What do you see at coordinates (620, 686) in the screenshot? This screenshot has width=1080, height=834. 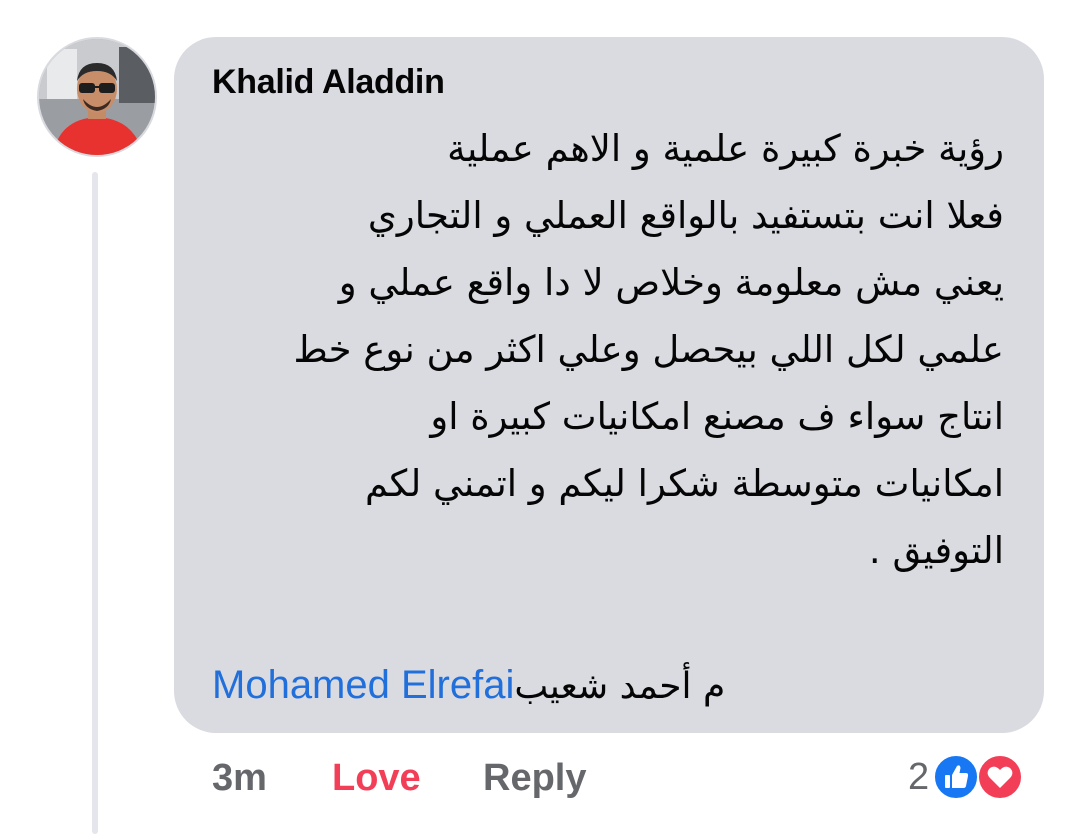 I see `mention-text: م أحمد شعيب` at bounding box center [620, 686].